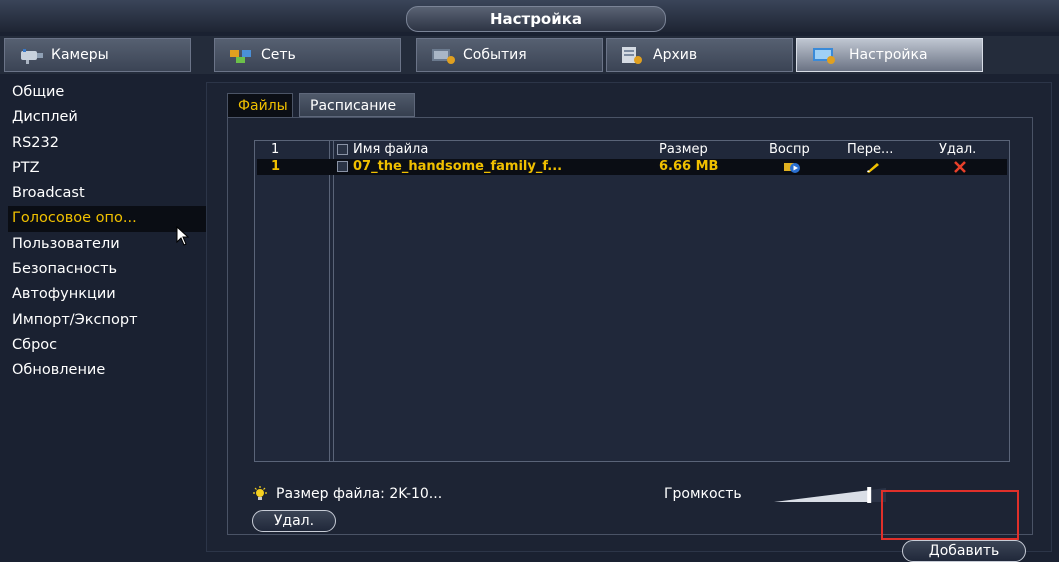 The image size is (1059, 562). What do you see at coordinates (495, 55) in the screenshot?
I see `nav-tab-label: События` at bounding box center [495, 55].